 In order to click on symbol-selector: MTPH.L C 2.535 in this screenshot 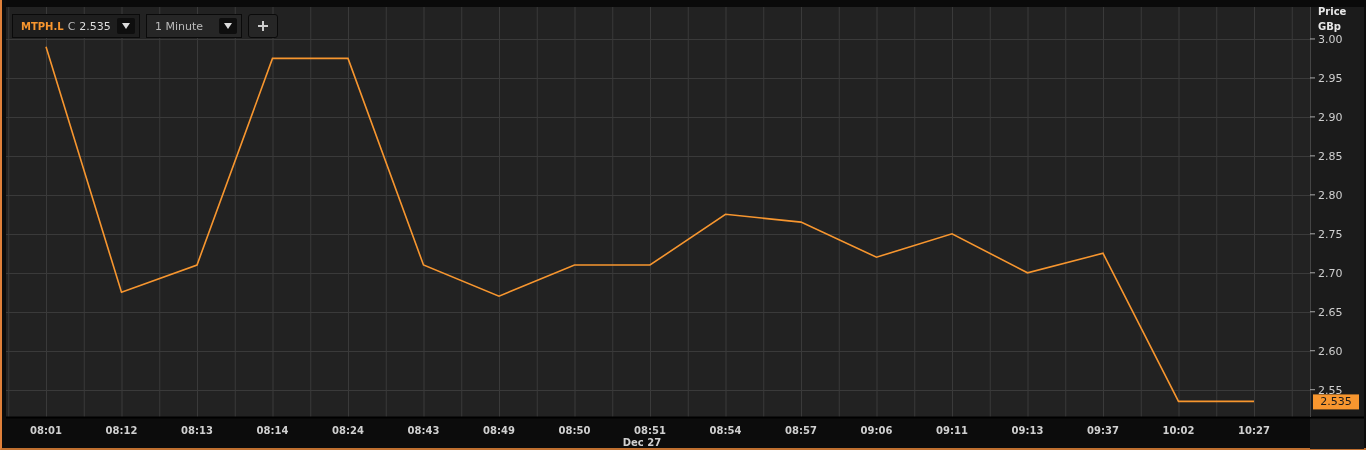, I will do `click(76, 26)`.